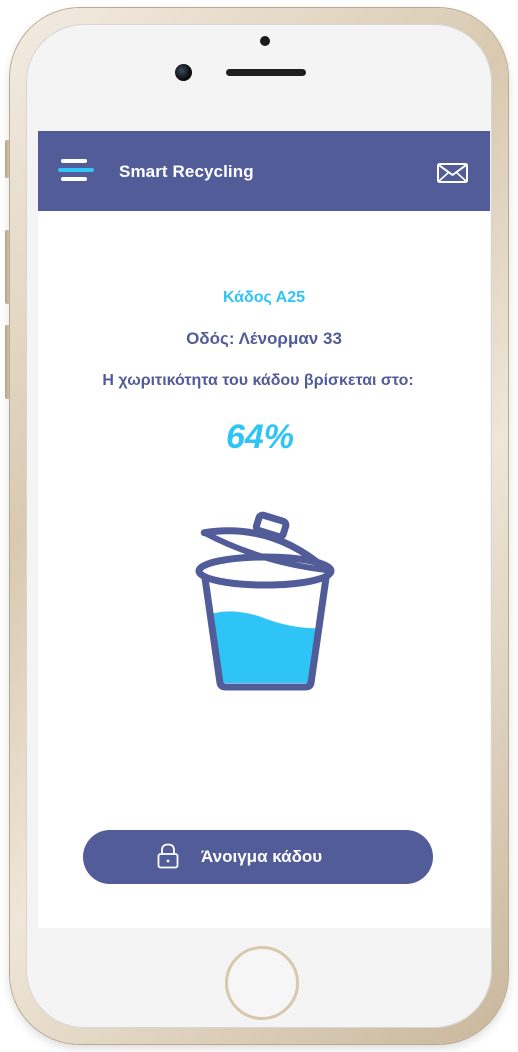  I want to click on app-bar: Smart Recycling, so click(264, 171).